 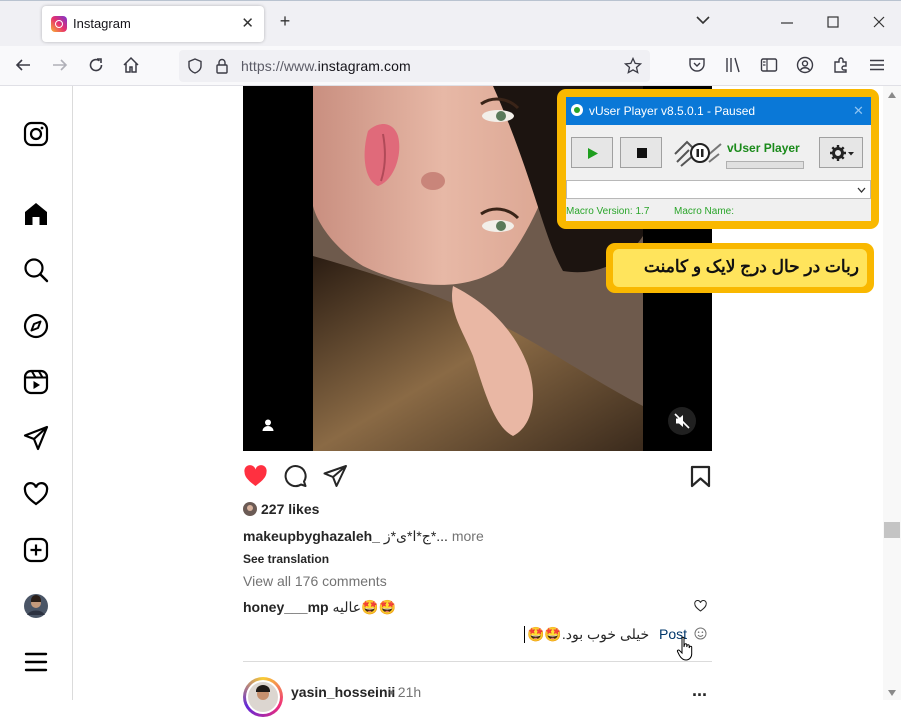 I want to click on heart-outline-icon, so click(x=700, y=605).